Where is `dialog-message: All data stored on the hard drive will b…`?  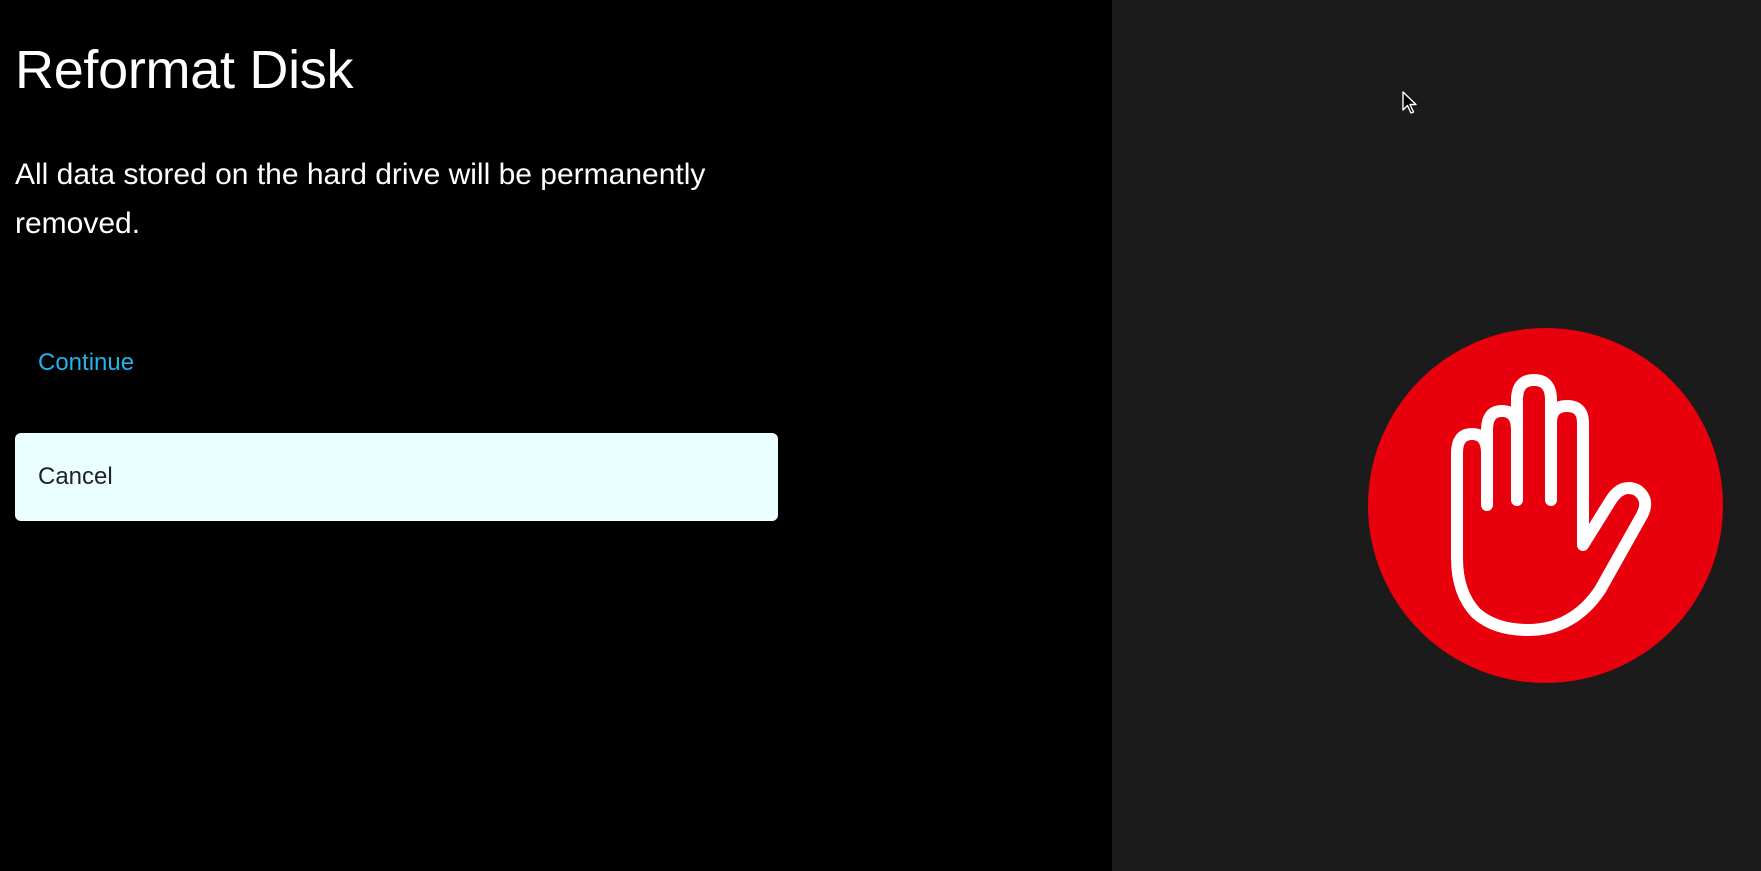
dialog-message: All data stored on the hard drive will b… is located at coordinates (360, 199).